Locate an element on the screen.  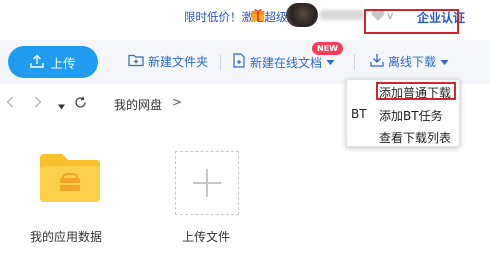
new-folder-label: 新建文件夹 is located at coordinates (178, 62).